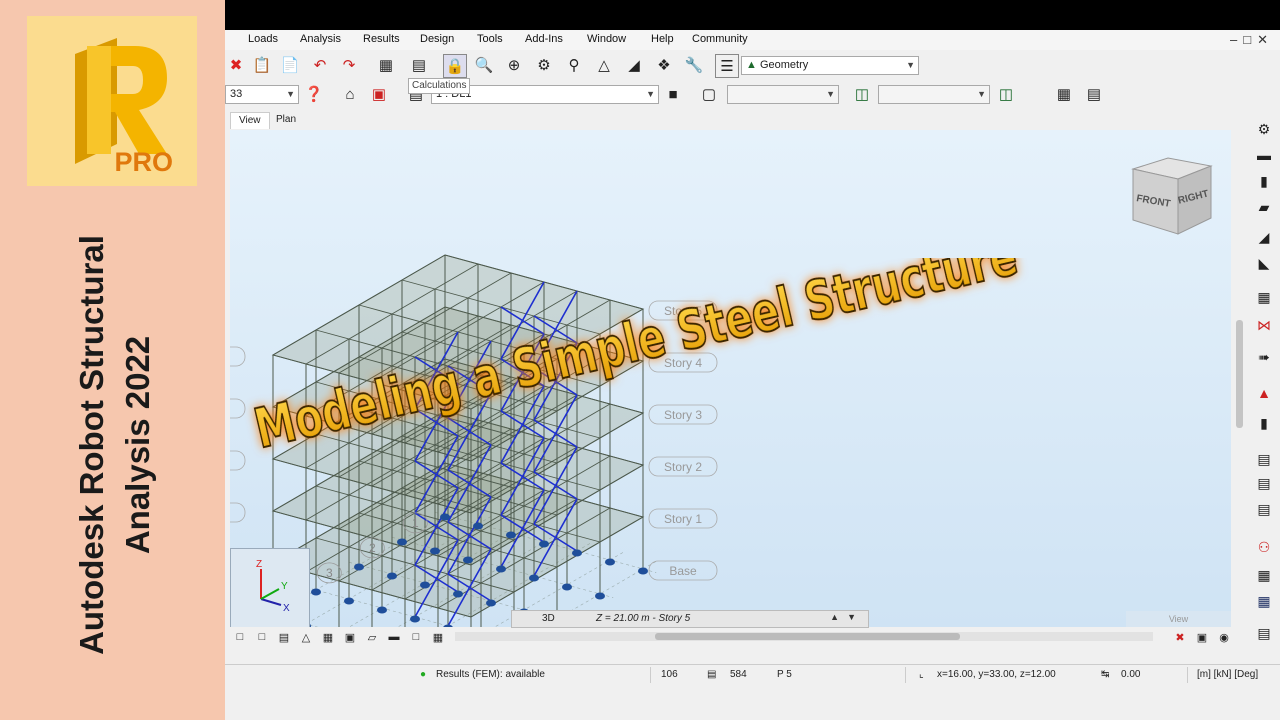 This screenshot has width=1280, height=720. Describe the element at coordinates (1264, 207) in the screenshot. I see `beam-icon: ▰` at that location.